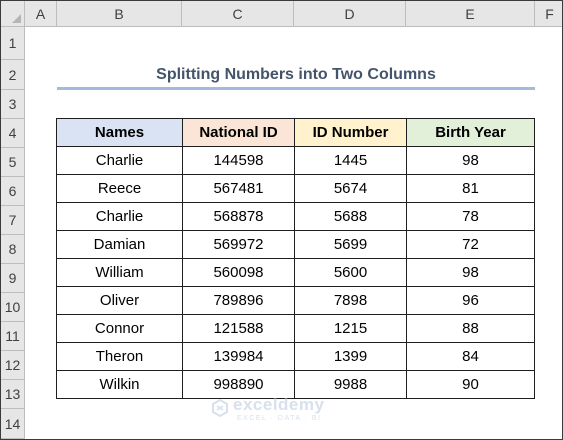  What do you see at coordinates (238, 188) in the screenshot?
I see `cell-national-id: 567481` at bounding box center [238, 188].